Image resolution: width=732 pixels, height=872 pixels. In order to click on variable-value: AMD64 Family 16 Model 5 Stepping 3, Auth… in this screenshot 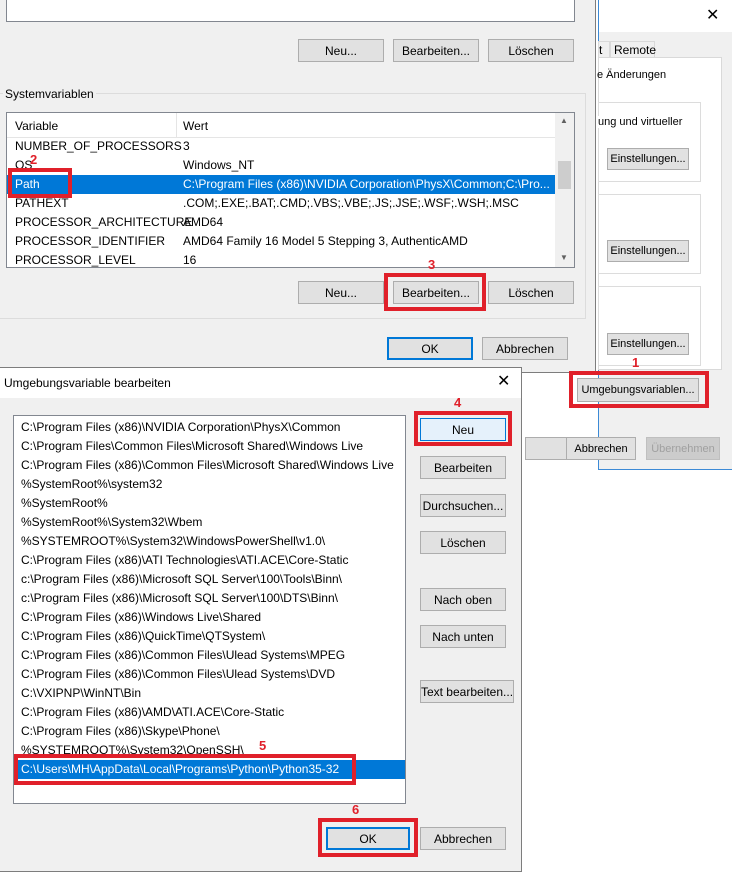, I will do `click(325, 241)`.